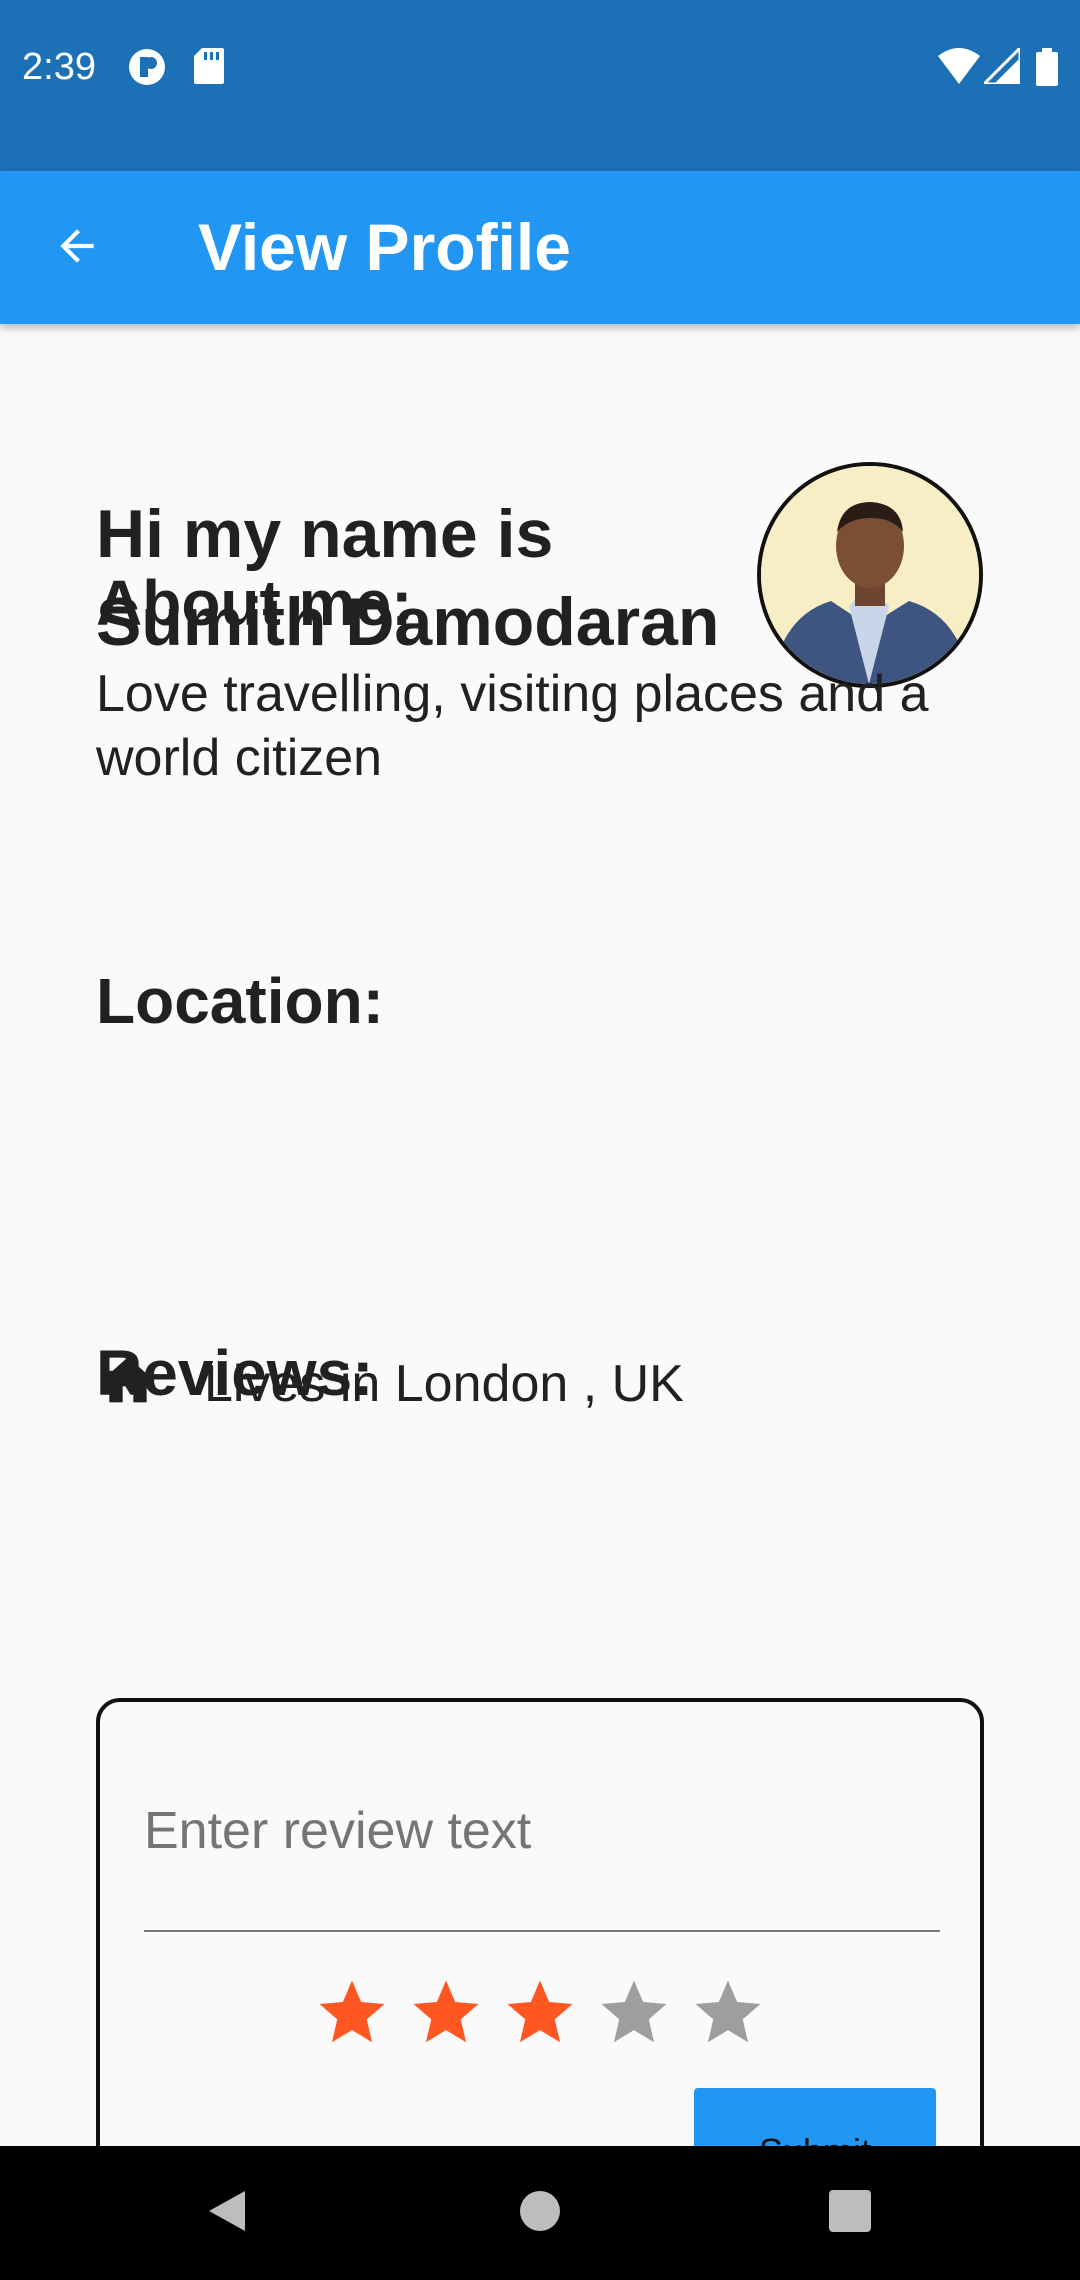 Image resolution: width=1080 pixels, height=2280 pixels. Describe the element at coordinates (540, 85) in the screenshot. I see `status-bar: 2:39` at that location.